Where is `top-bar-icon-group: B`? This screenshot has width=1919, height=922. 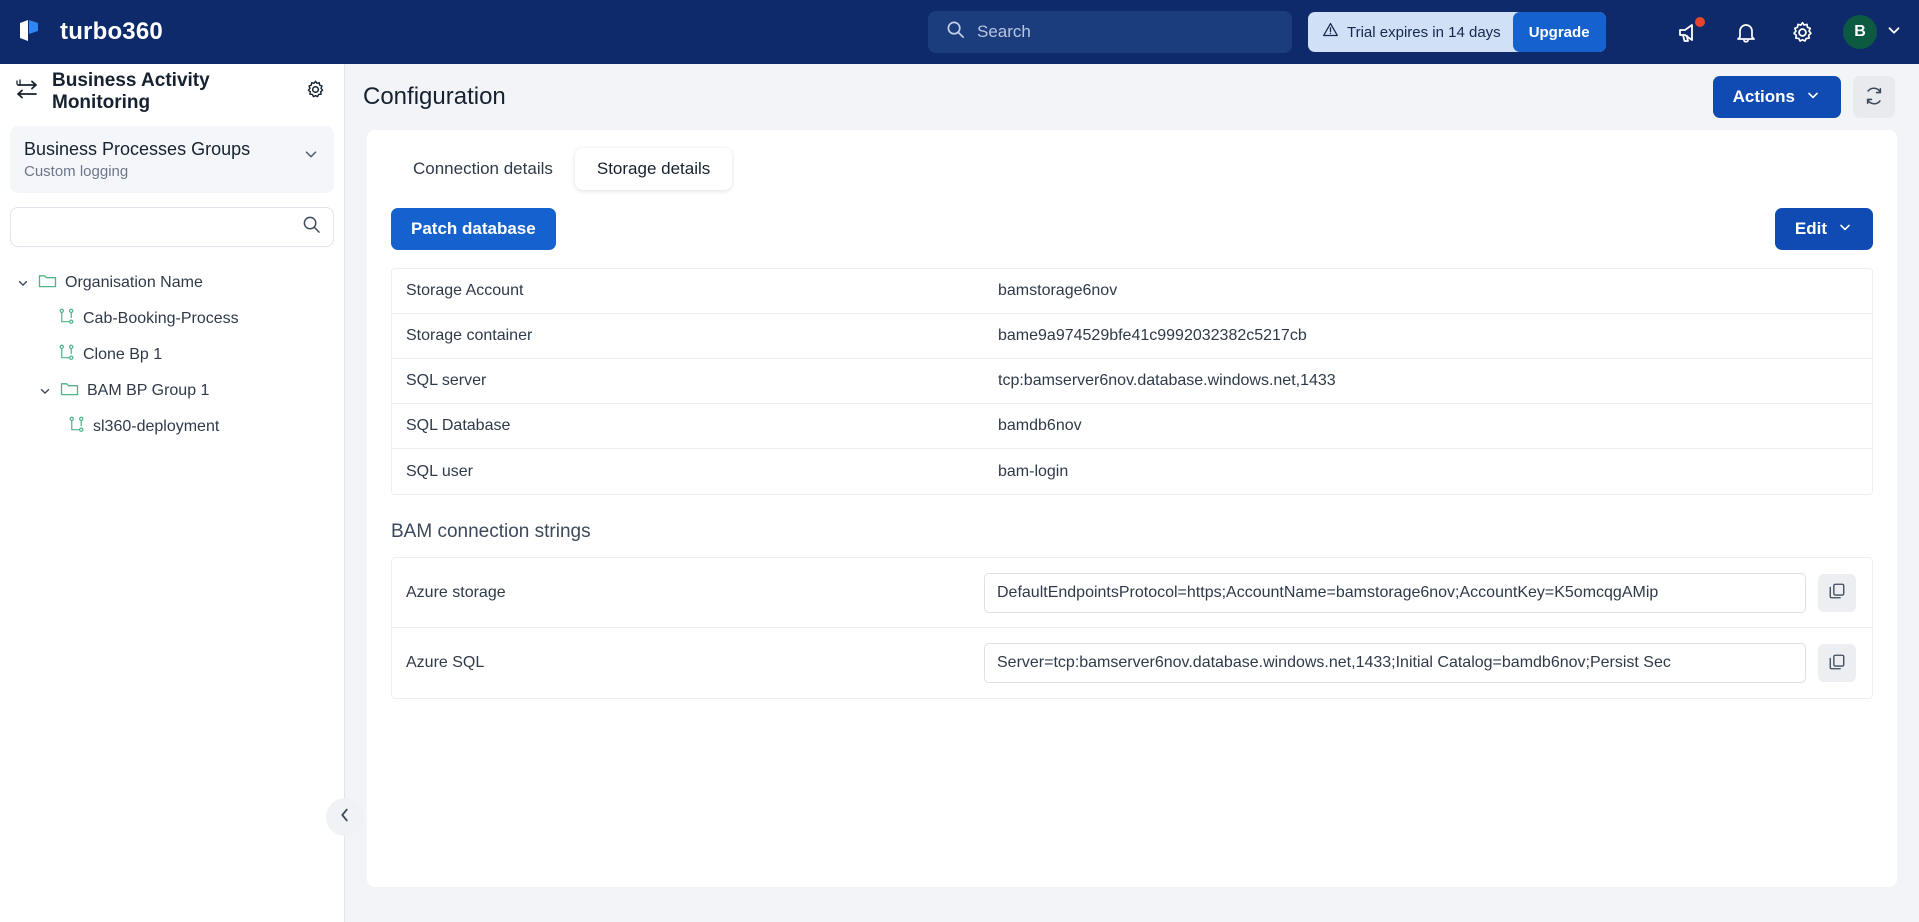
top-bar-icon-group: B is located at coordinates (1789, 32).